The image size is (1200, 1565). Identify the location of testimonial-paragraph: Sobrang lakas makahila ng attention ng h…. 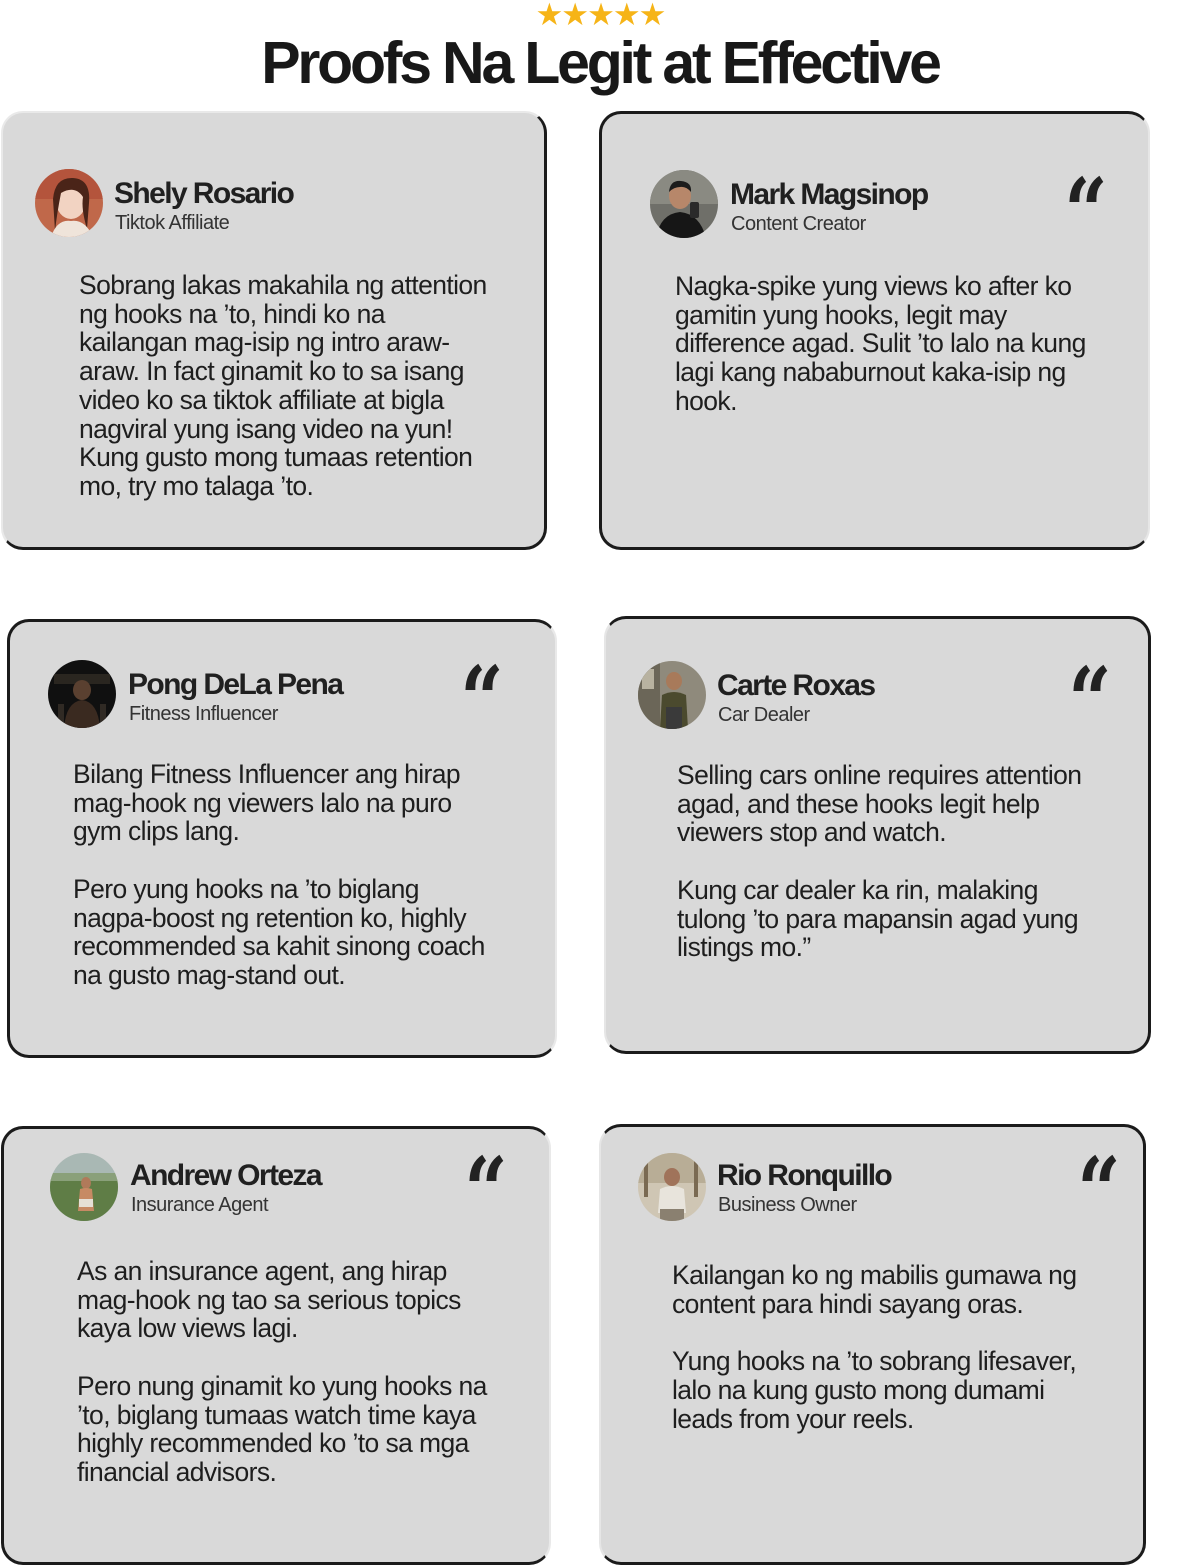
(283, 385).